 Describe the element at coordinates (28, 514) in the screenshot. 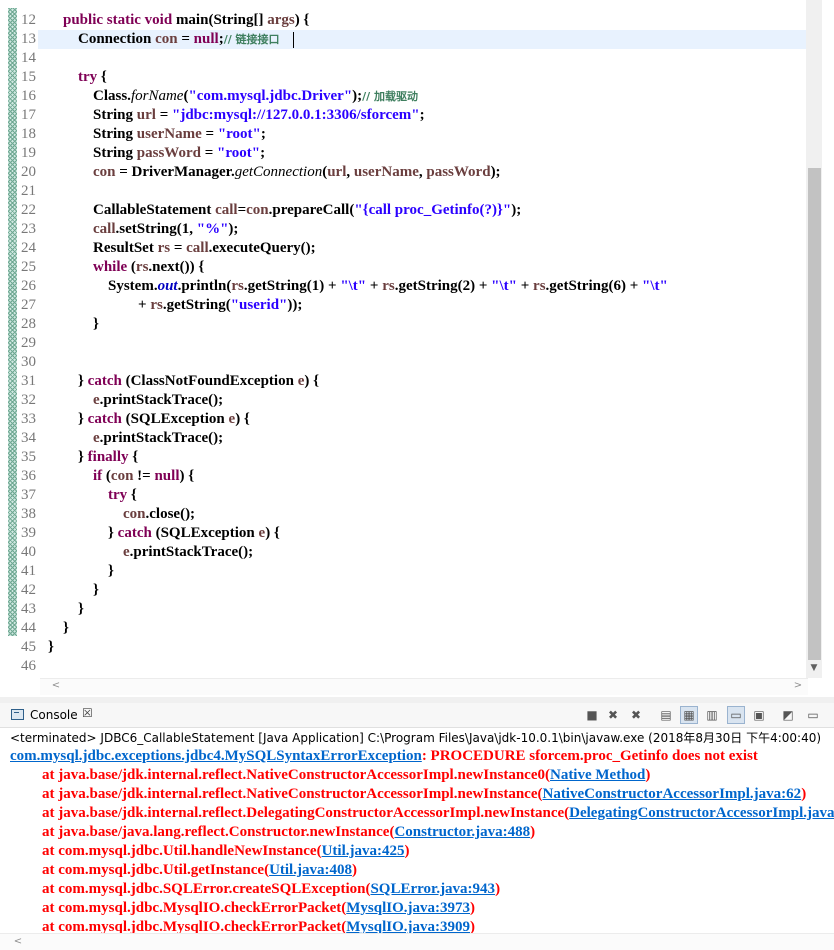

I see `line-number: 38` at that location.